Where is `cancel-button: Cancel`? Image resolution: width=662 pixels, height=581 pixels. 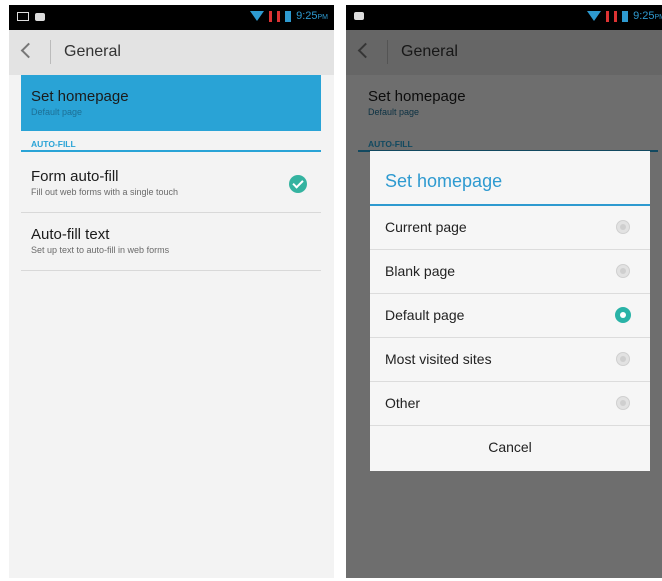 cancel-button: Cancel is located at coordinates (510, 448).